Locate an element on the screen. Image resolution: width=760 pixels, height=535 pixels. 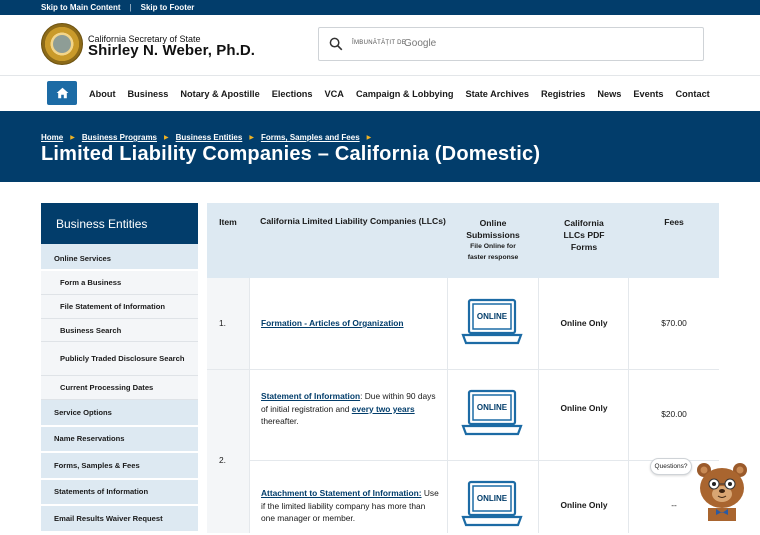
skip-to-main-link: Skip to Main Content is located at coordinates (81, 7).